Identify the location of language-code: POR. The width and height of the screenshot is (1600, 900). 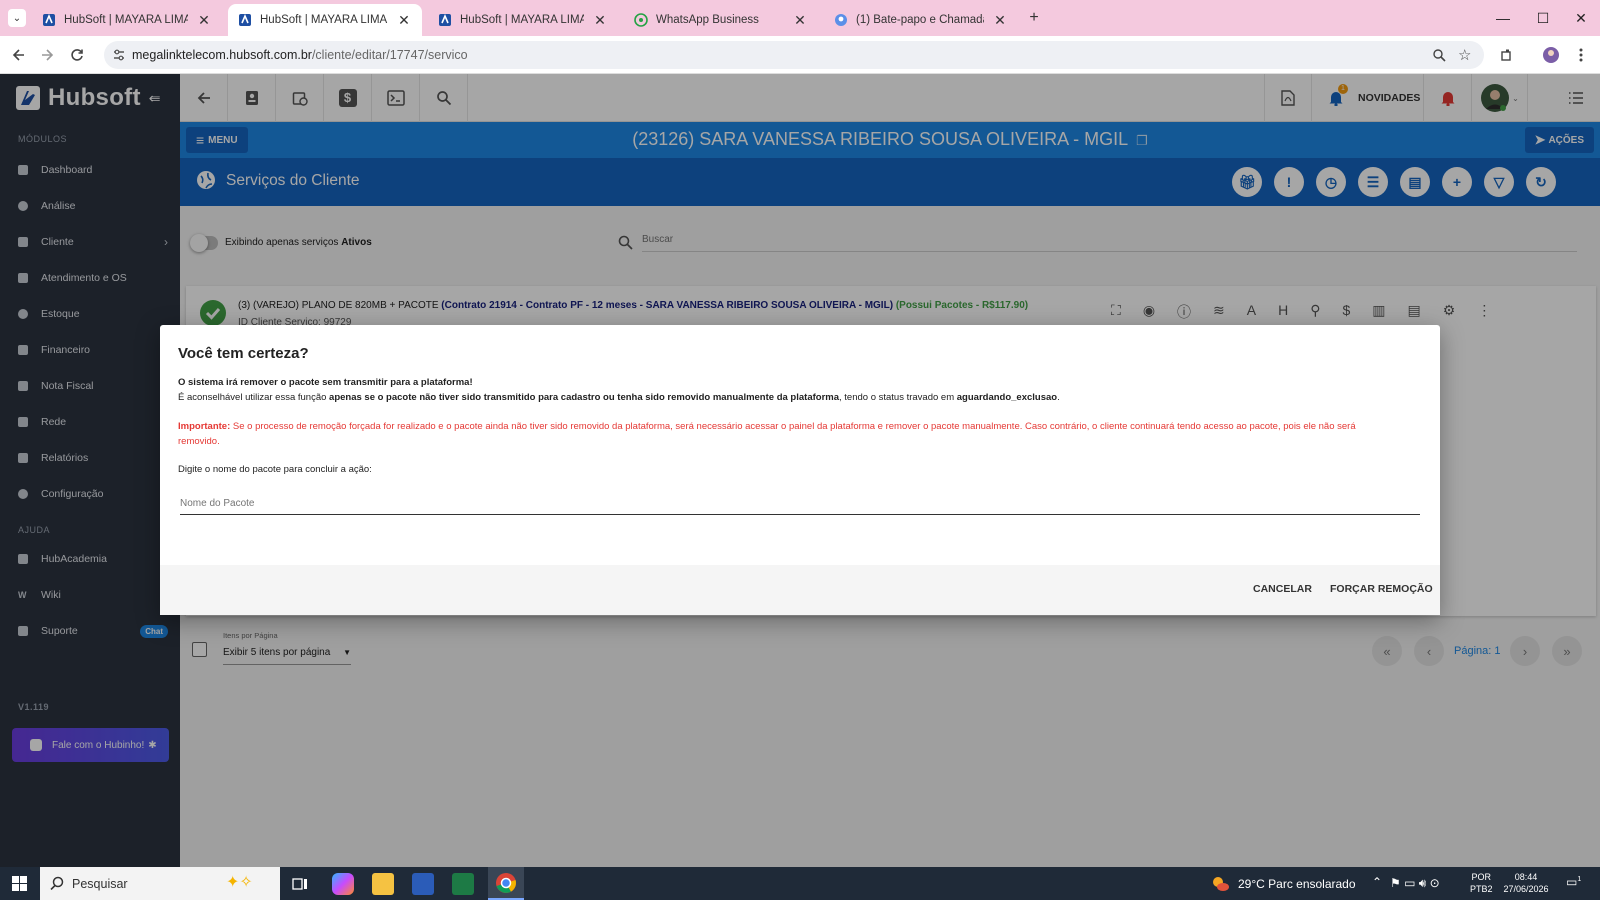
(1481, 877).